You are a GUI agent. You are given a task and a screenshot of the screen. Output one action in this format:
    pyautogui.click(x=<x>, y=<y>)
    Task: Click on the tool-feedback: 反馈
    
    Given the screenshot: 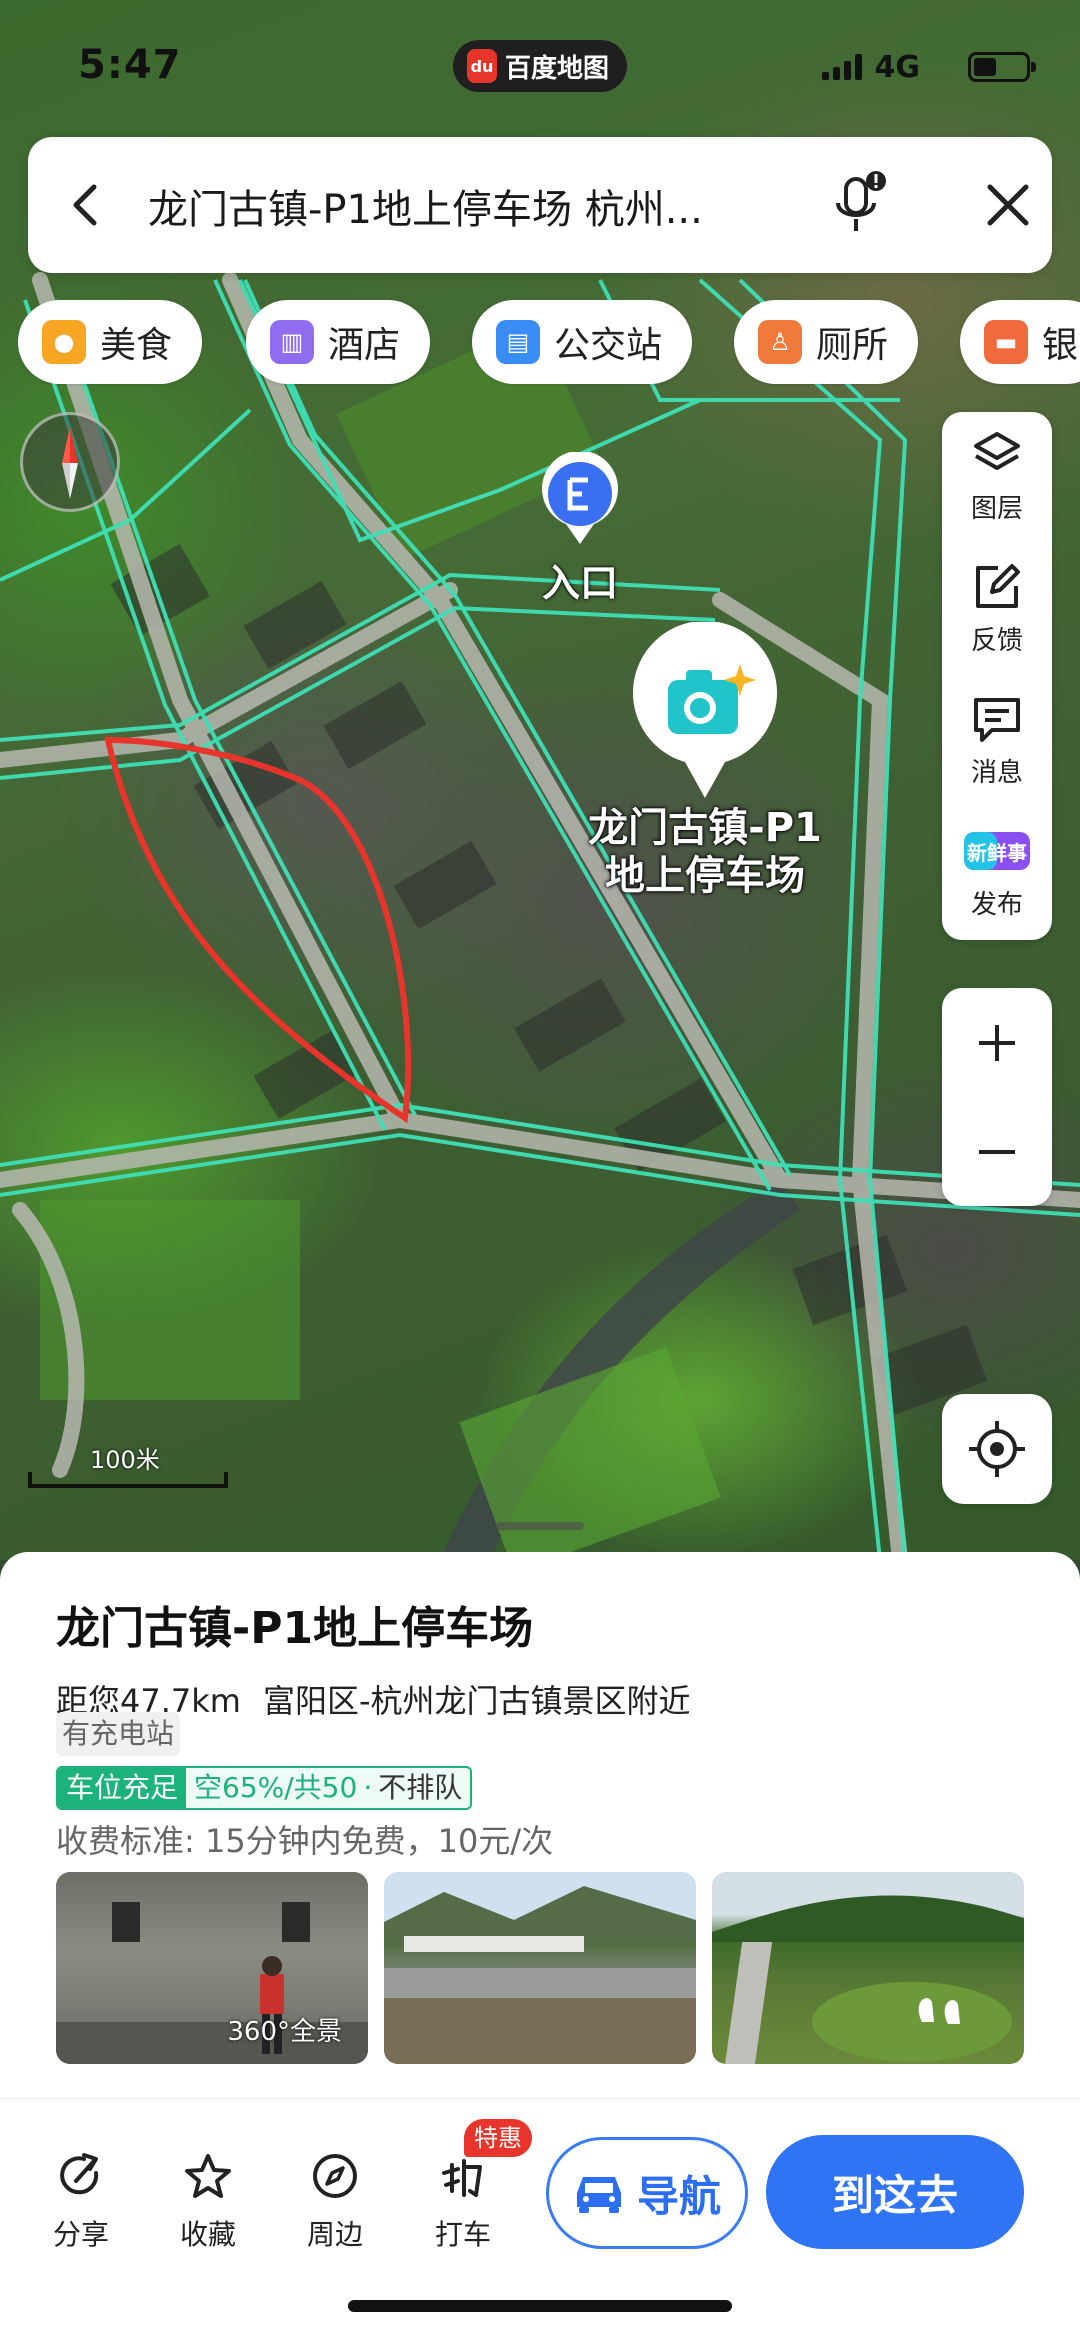 What is the action you would take?
    pyautogui.click(x=997, y=609)
    